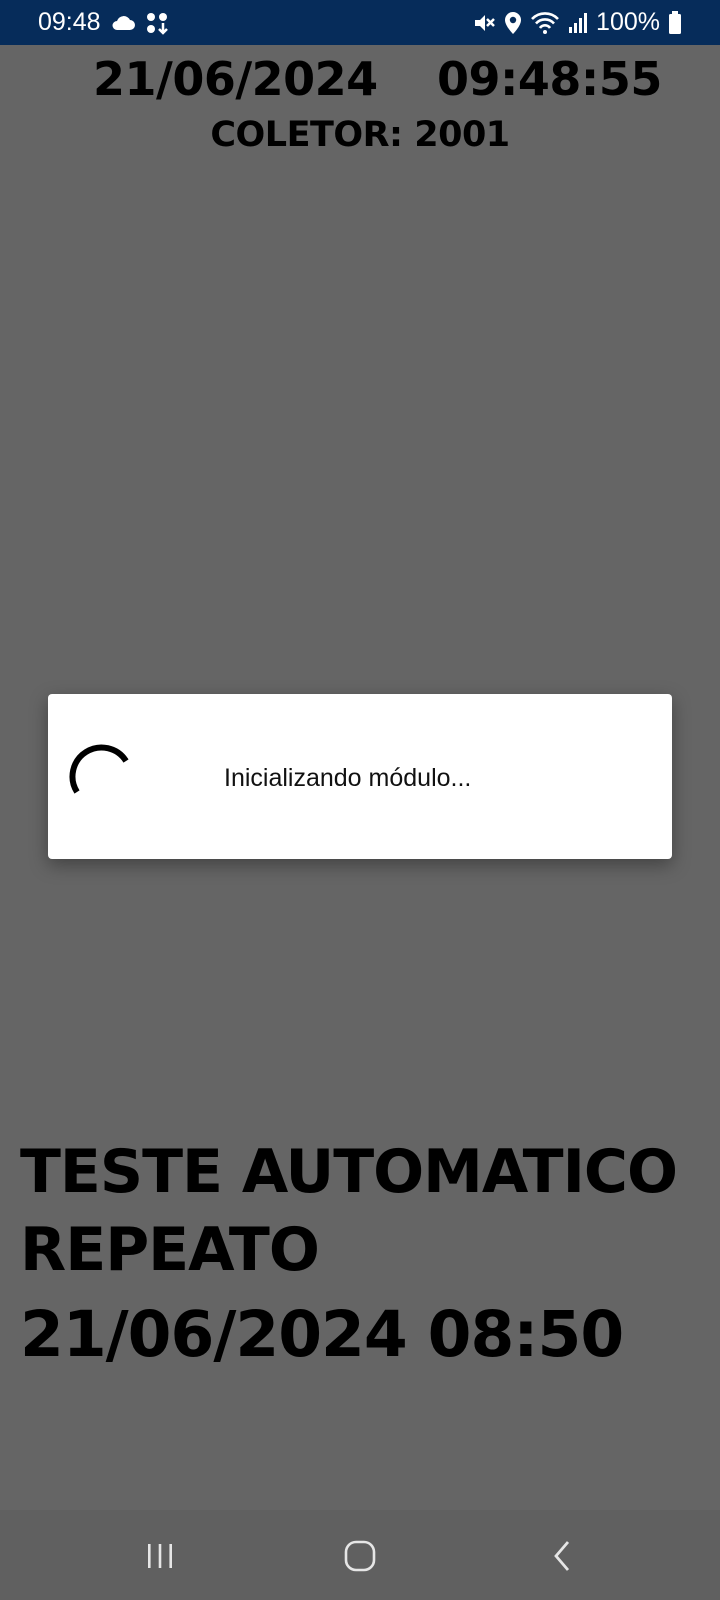 The width and height of the screenshot is (720, 1600). What do you see at coordinates (349, 1211) in the screenshot?
I see `test-title: TESTE AUTOMATICO REPEATO` at bounding box center [349, 1211].